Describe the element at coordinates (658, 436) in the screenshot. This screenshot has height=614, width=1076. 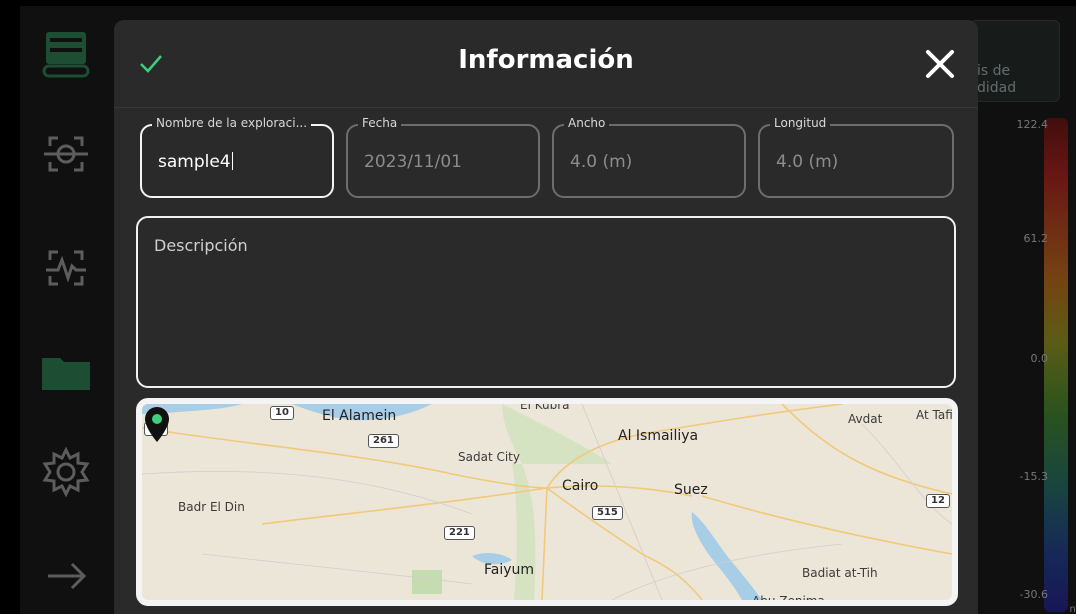
I see `map-label: Al Ismailiya` at that location.